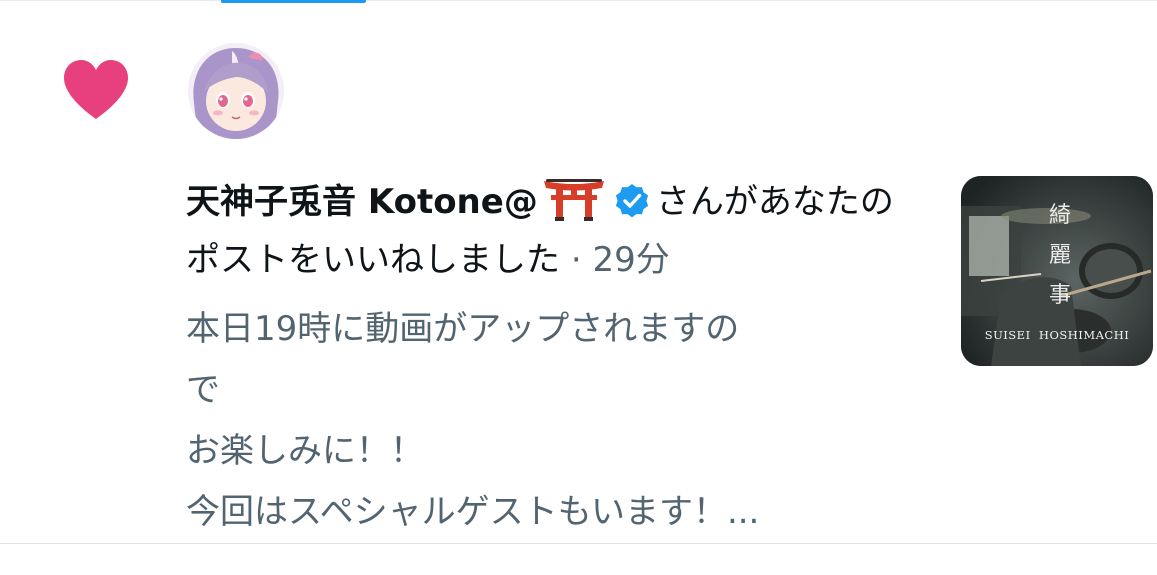 This screenshot has width=1157, height=575. Describe the element at coordinates (305, 451) in the screenshot. I see `preview-line: お楽しみに！！` at that location.